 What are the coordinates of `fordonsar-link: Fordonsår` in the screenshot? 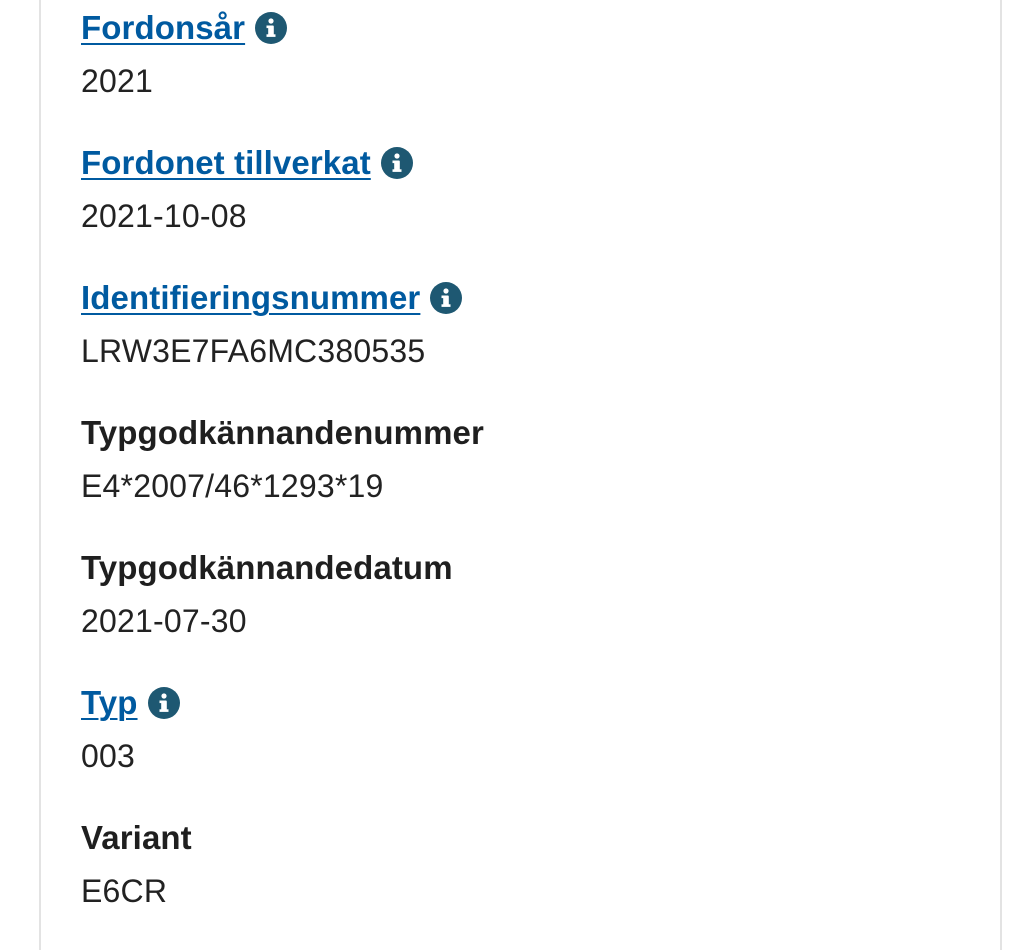 It's located at (163, 28).